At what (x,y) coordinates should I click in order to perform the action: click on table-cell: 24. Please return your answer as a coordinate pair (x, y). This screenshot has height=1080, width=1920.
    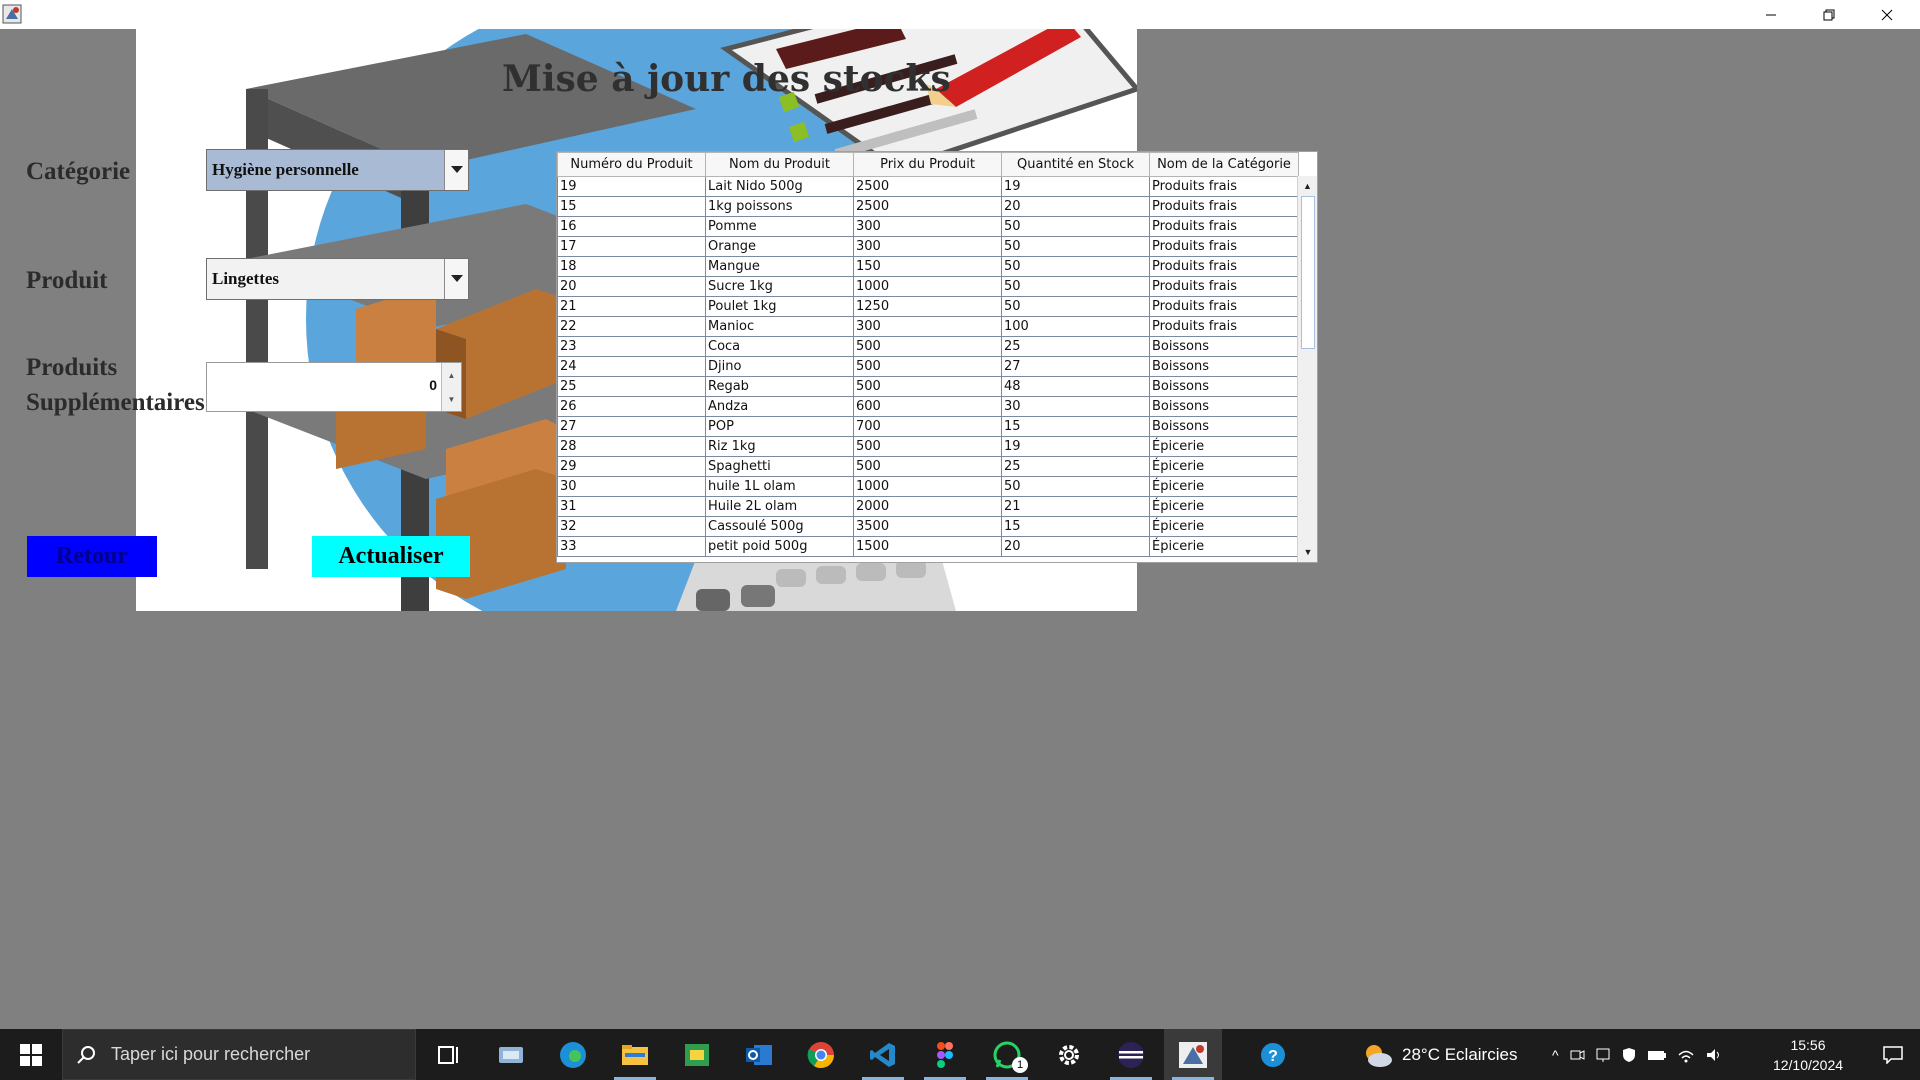
    Looking at the image, I should click on (631, 366).